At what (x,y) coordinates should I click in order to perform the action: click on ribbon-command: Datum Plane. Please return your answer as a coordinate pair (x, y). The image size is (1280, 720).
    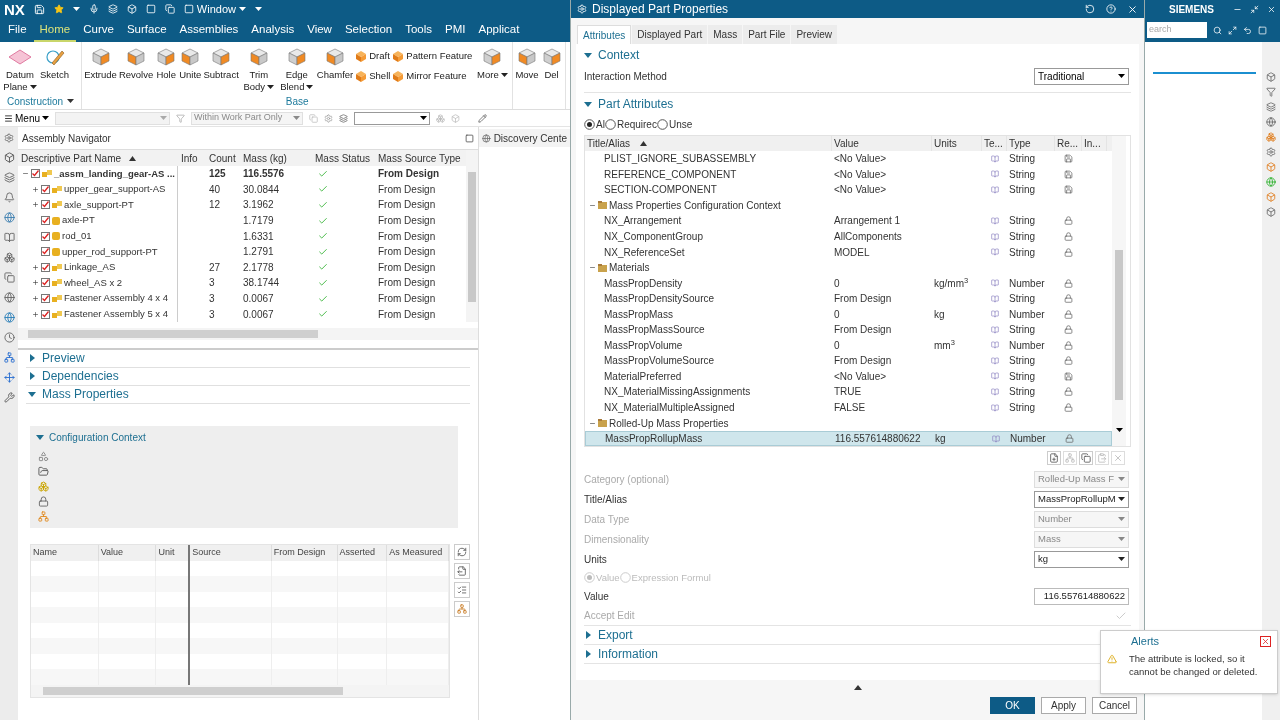
    Looking at the image, I should click on (20, 69).